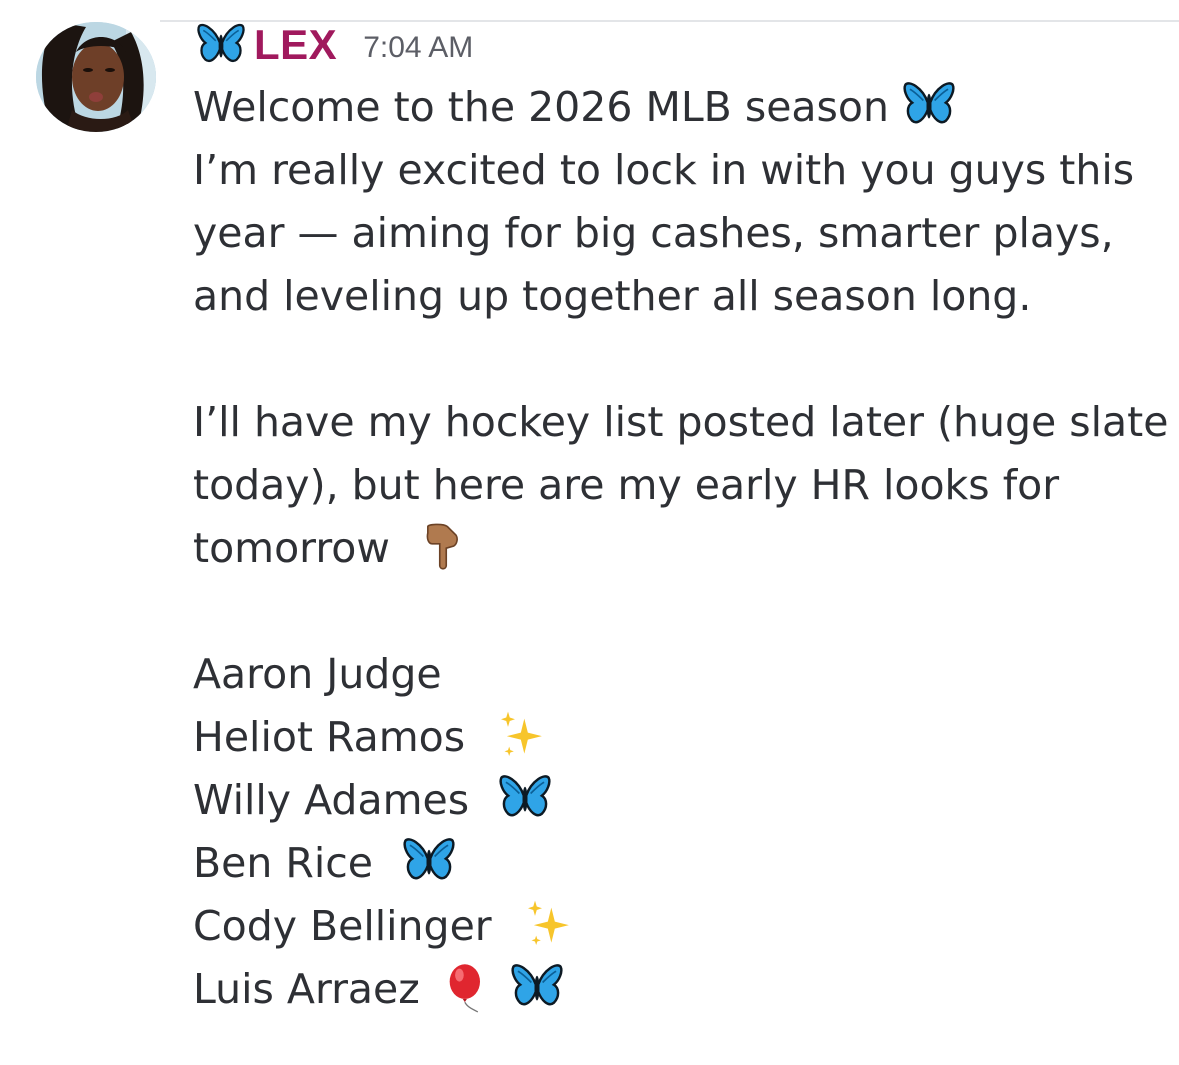 The width and height of the screenshot is (1179, 1065). I want to click on pick-name: Willy Adames, so click(331, 800).